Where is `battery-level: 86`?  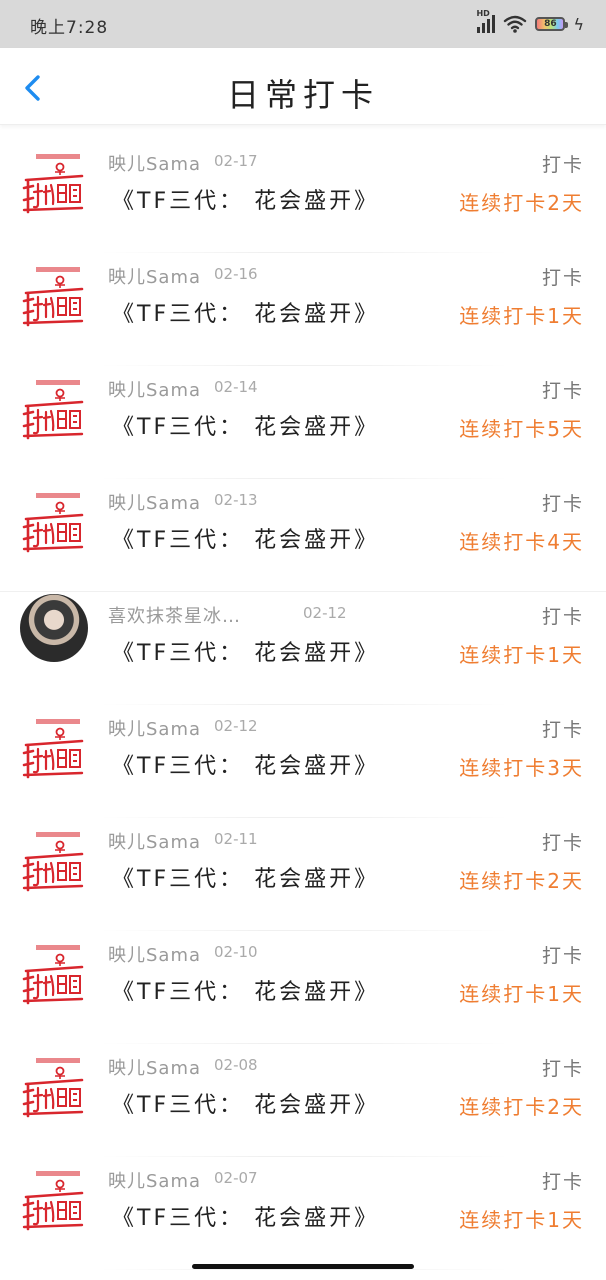
battery-level: 86 is located at coordinates (550, 24).